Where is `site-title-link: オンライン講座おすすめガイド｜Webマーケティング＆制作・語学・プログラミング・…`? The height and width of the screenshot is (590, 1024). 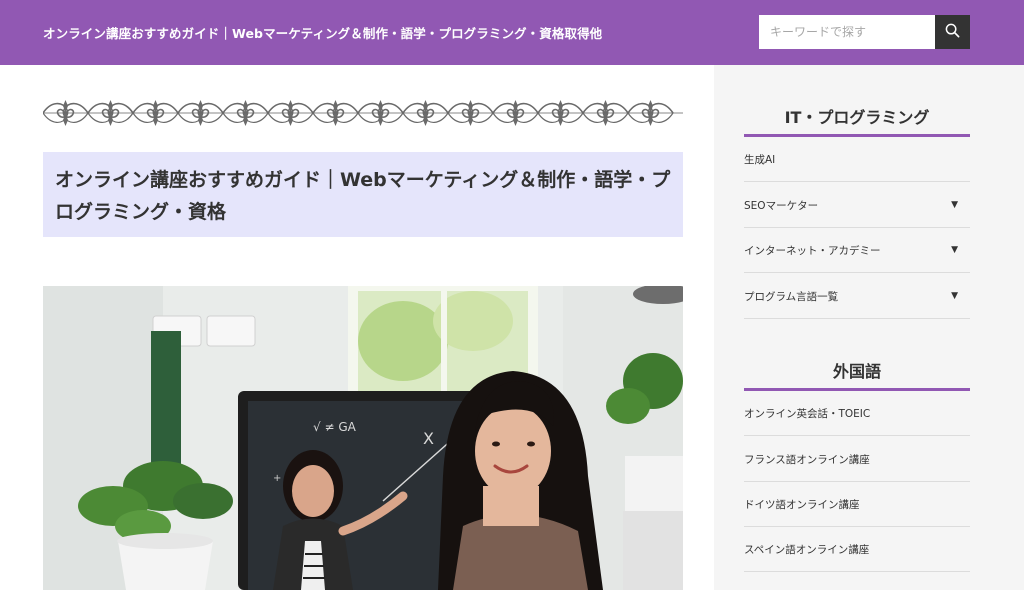
site-title-link: オンライン講座おすすめガイド｜Webマーケティング＆制作・語学・プログラミング・… is located at coordinates (322, 32).